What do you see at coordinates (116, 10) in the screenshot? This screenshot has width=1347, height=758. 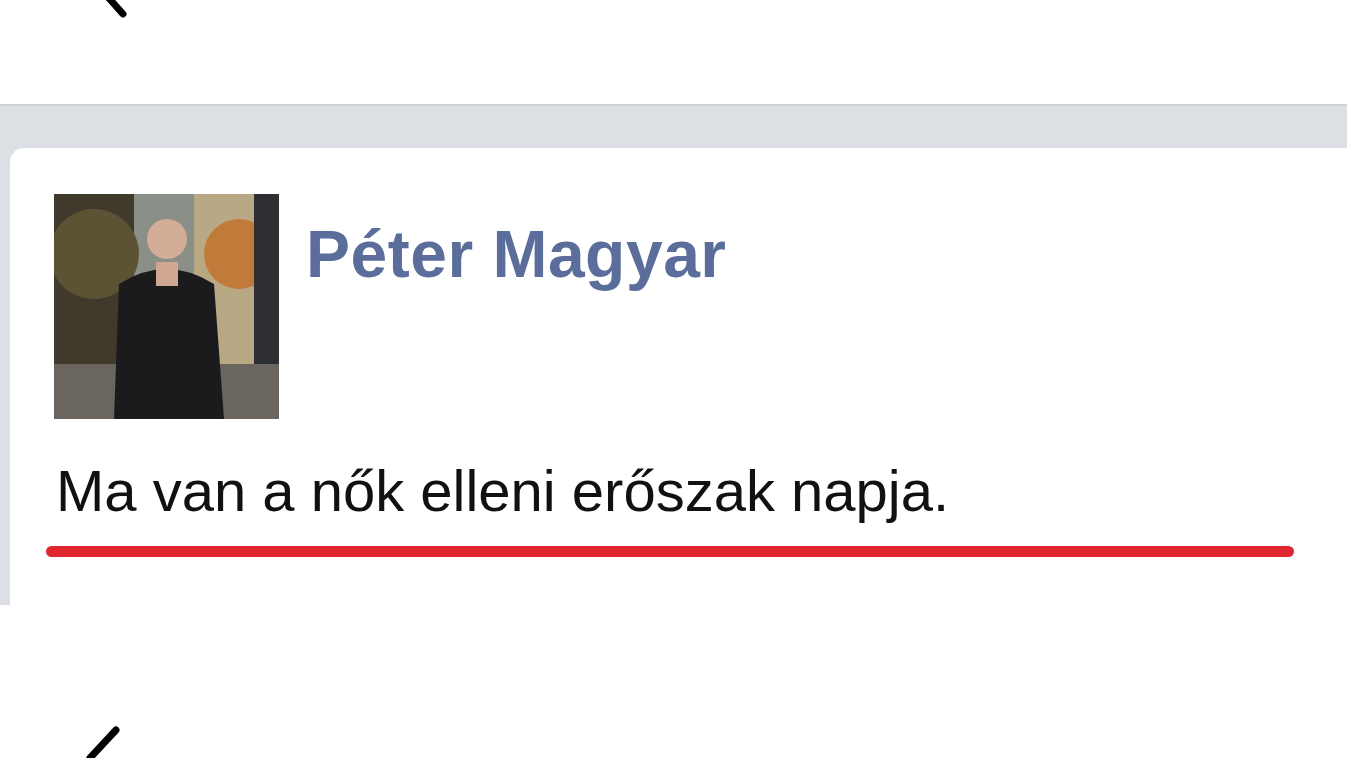 I see `back-chevron-icon` at bounding box center [116, 10].